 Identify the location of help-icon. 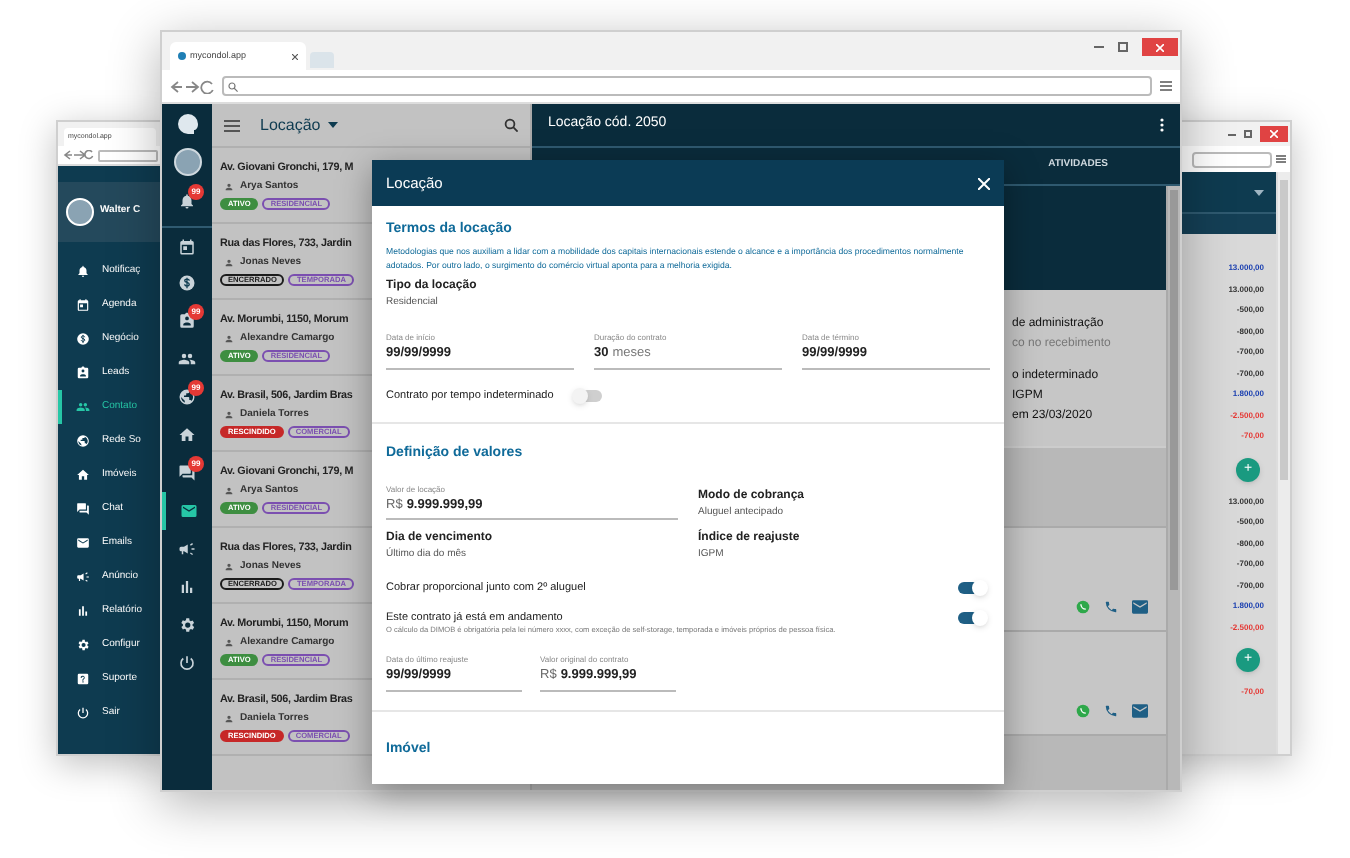
(83, 679).